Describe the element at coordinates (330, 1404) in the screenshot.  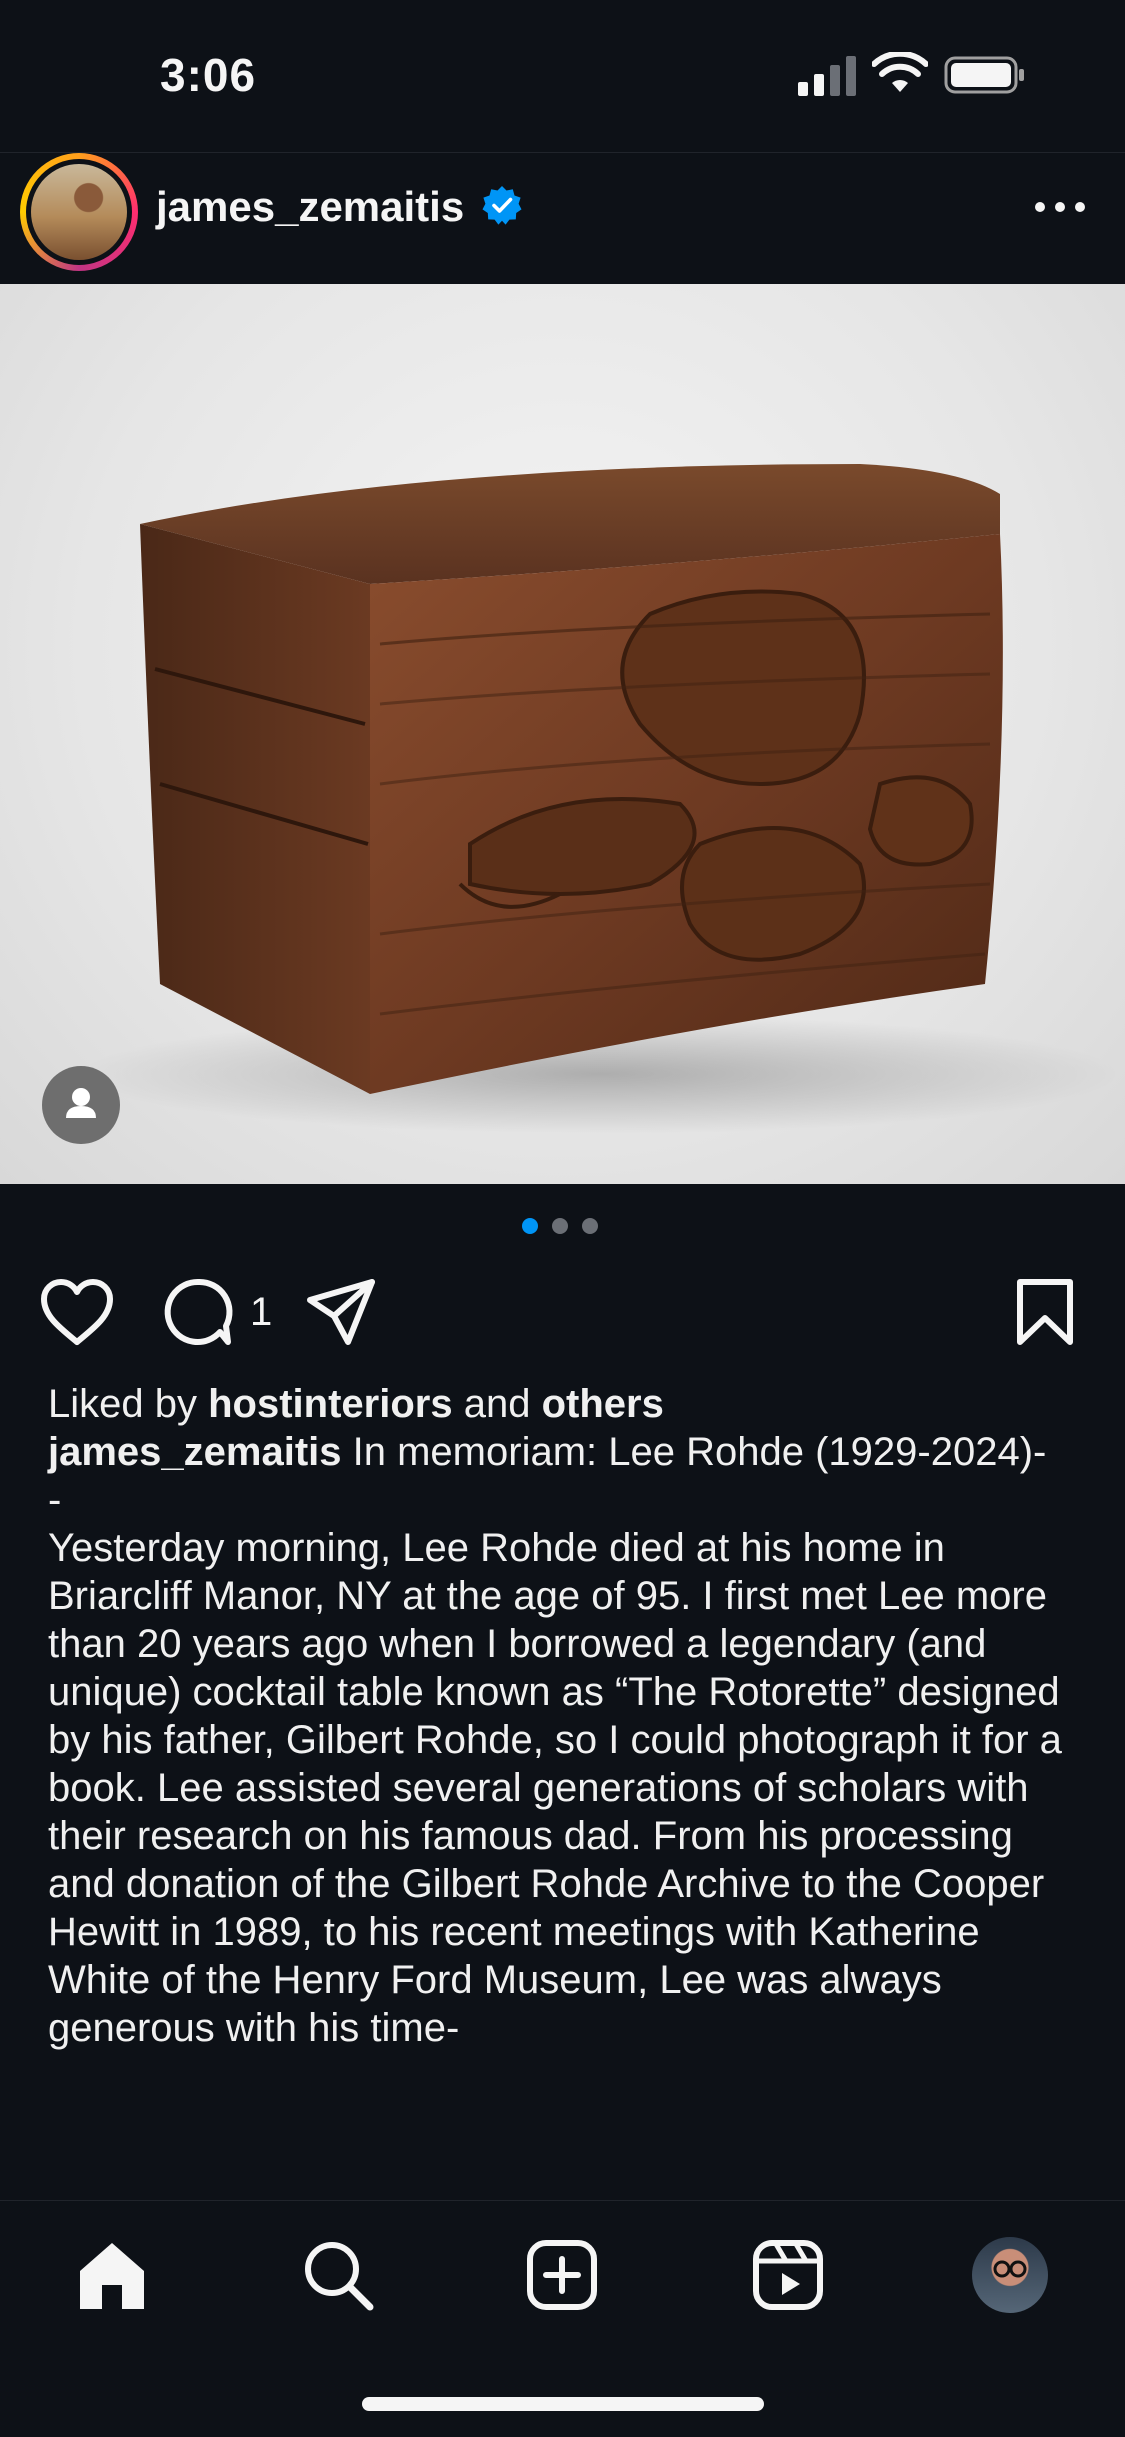
I see `liked-by-user: hostinteriors` at that location.